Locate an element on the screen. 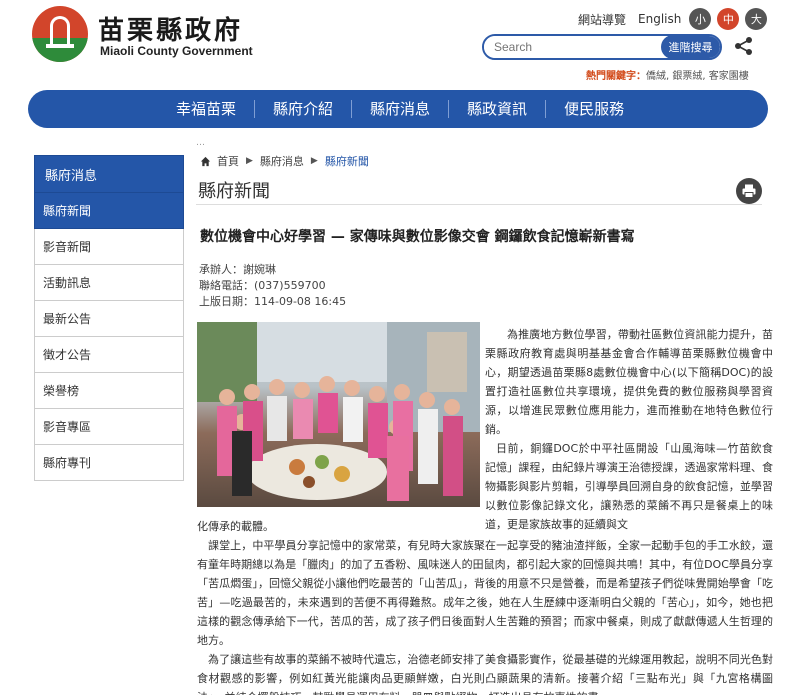 This screenshot has width=800, height=695. home-icon is located at coordinates (205, 161).